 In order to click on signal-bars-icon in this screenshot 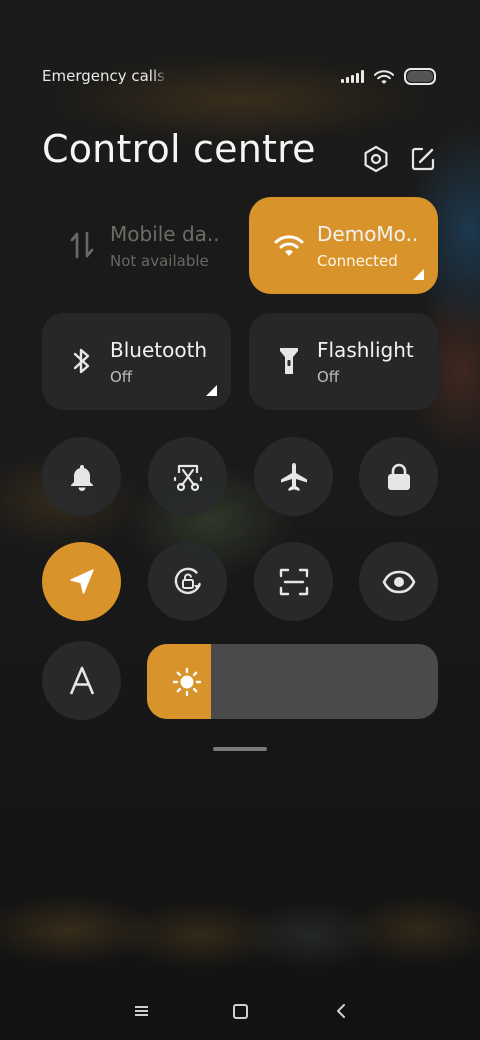, I will do `click(352, 76)`.